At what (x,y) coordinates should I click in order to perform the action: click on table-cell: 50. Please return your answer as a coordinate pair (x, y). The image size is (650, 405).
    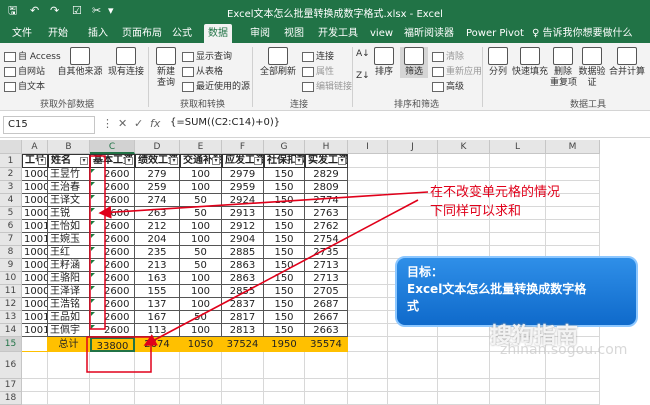
    Looking at the image, I should click on (201, 265).